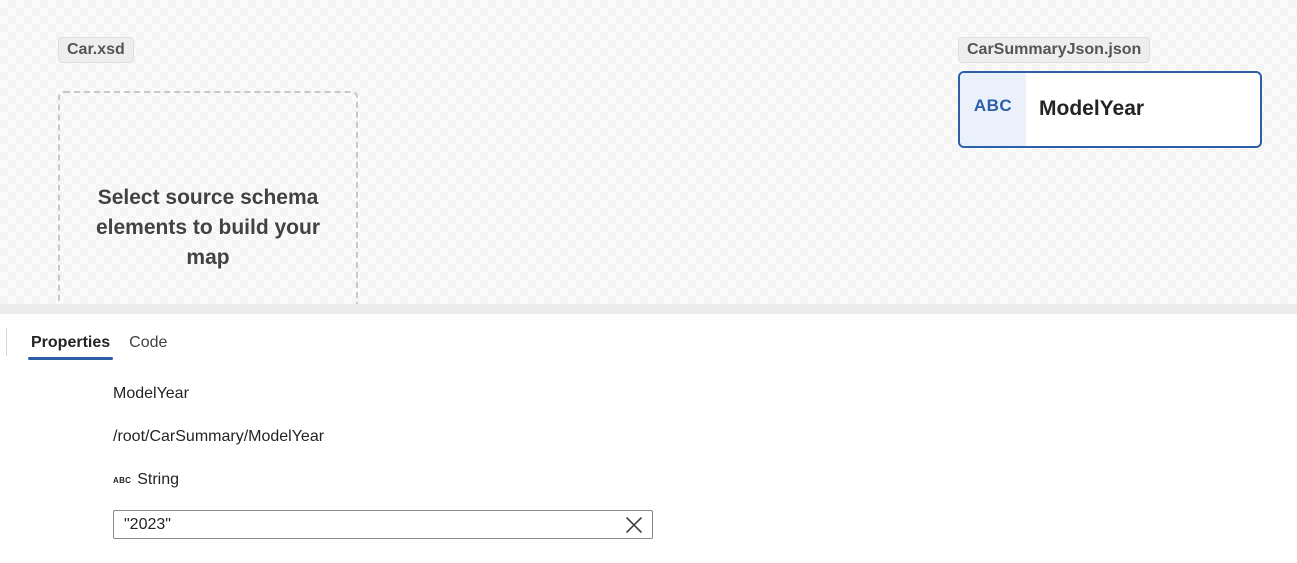 The height and width of the screenshot is (563, 1297). What do you see at coordinates (6, 342) in the screenshot?
I see `panel-divider` at bounding box center [6, 342].